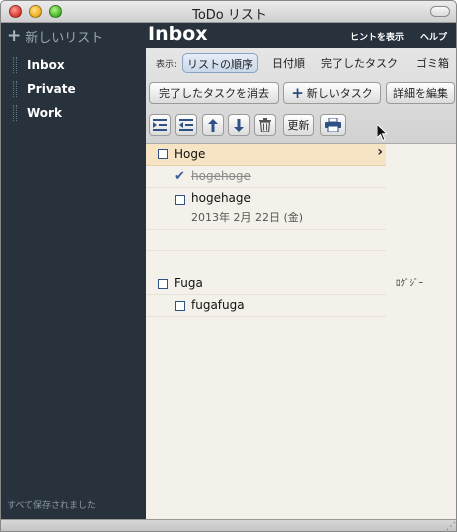 The width and height of the screenshot is (457, 532). I want to click on move-up-icon, so click(213, 125).